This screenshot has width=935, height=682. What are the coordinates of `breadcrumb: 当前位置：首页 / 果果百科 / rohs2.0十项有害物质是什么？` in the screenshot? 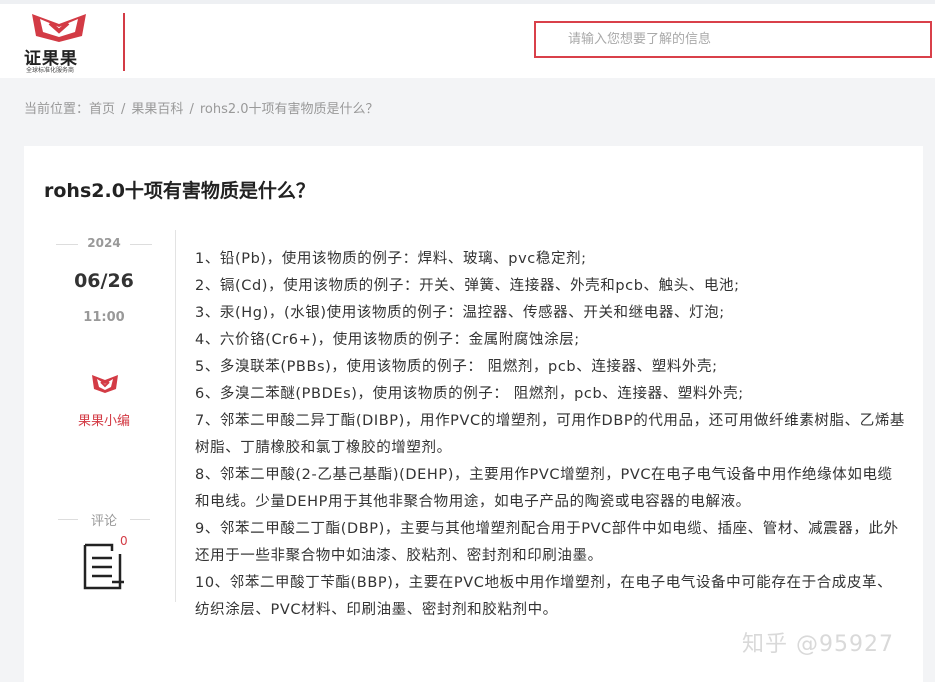 It's located at (201, 107).